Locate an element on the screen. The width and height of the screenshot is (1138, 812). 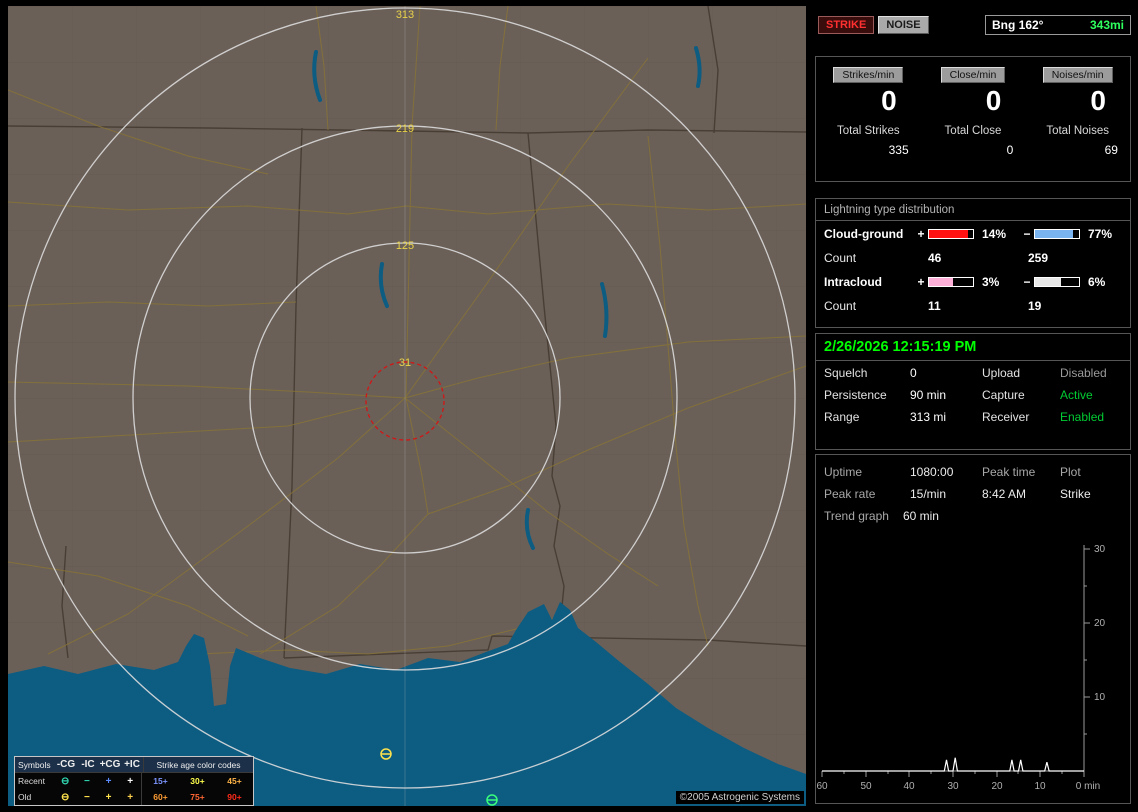
bearing-label: Bng 162° is located at coordinates (1018, 25).